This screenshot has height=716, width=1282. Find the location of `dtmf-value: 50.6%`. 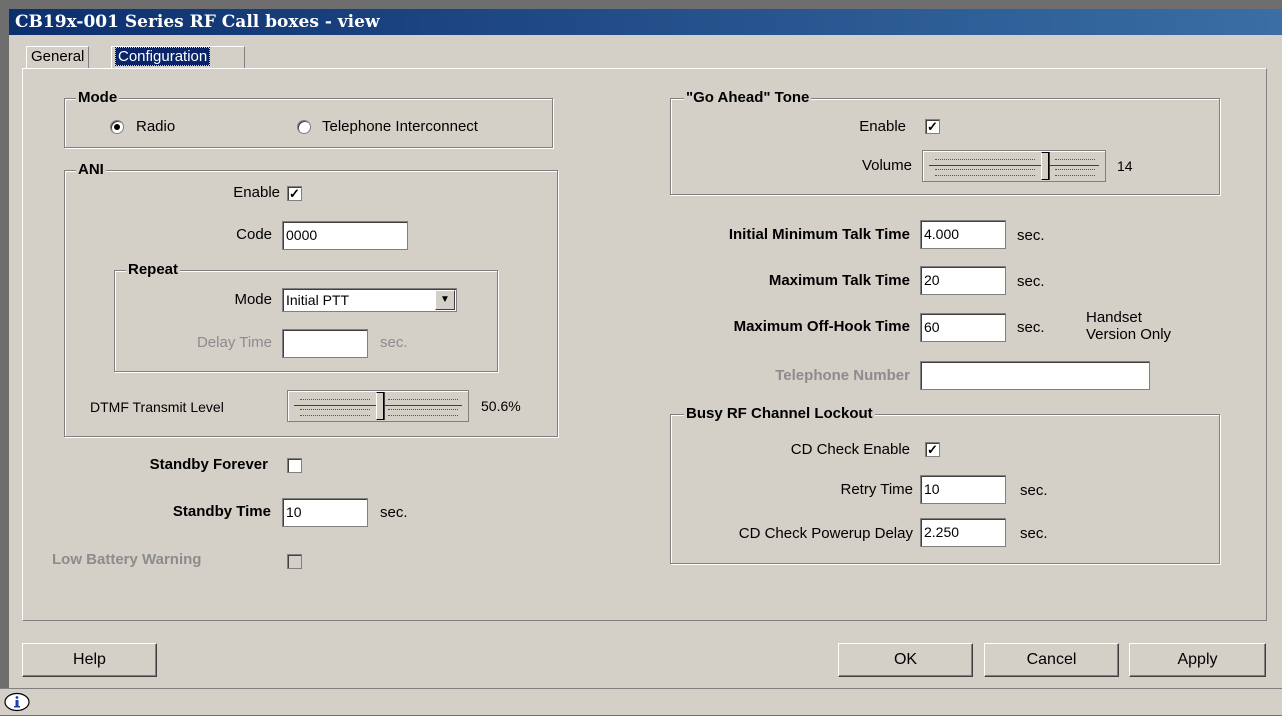

dtmf-value: 50.6% is located at coordinates (501, 406).